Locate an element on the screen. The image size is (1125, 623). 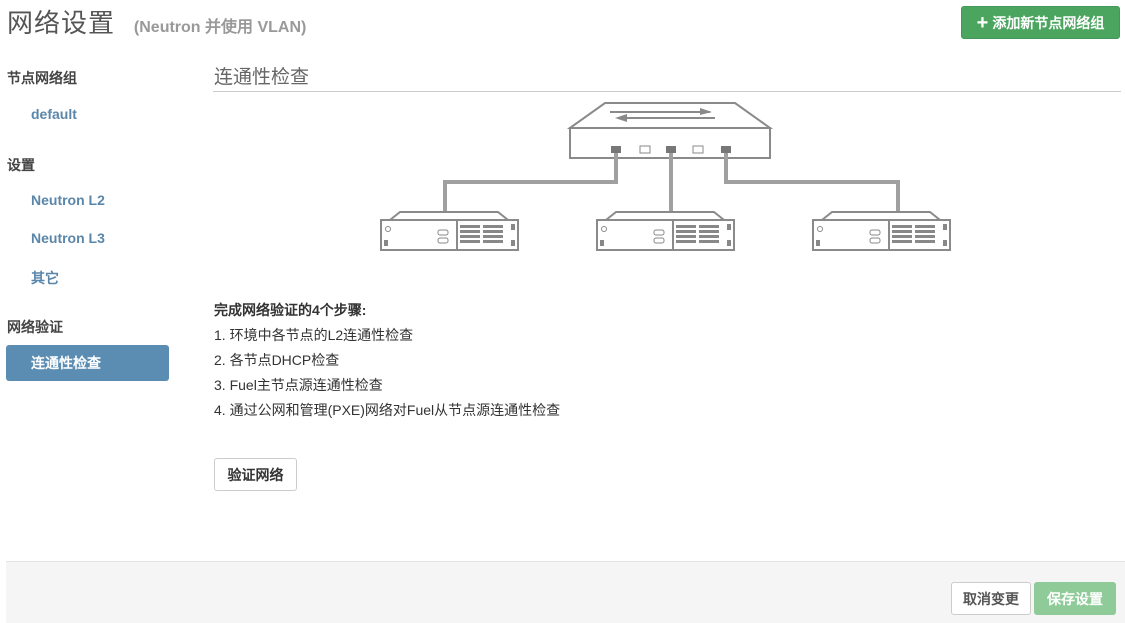
sidebar-item-neutron-l3: Neutron L3 is located at coordinates (68, 238).